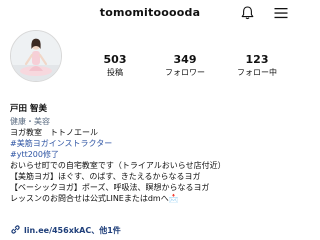 This screenshot has width=320, height=240. I want to click on following-label: フォロー中, so click(257, 72).